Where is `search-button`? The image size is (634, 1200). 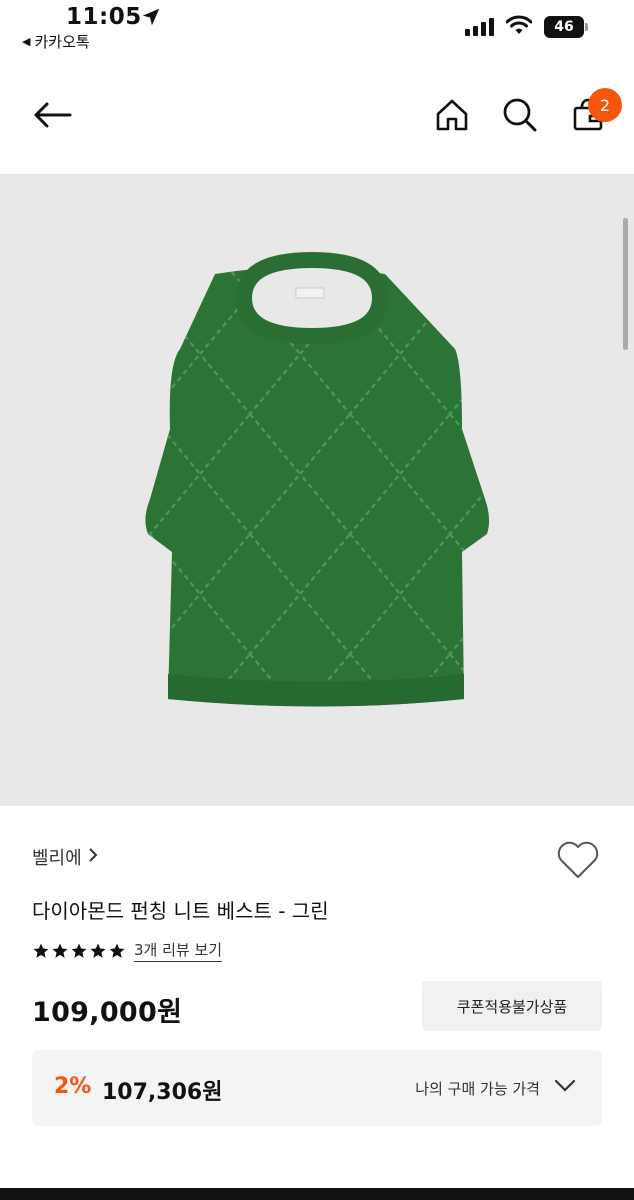 search-button is located at coordinates (520, 117).